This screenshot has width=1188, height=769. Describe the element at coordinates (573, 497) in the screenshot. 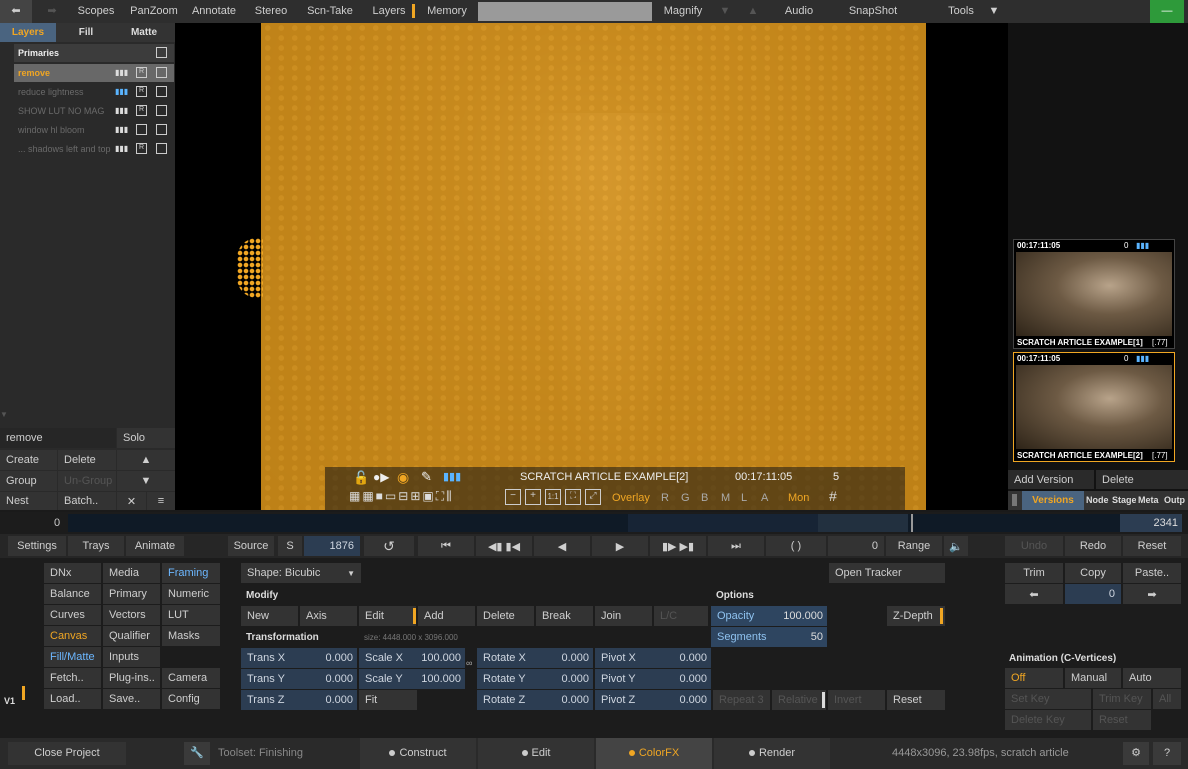

I see `fit-icon: ⛶` at that location.